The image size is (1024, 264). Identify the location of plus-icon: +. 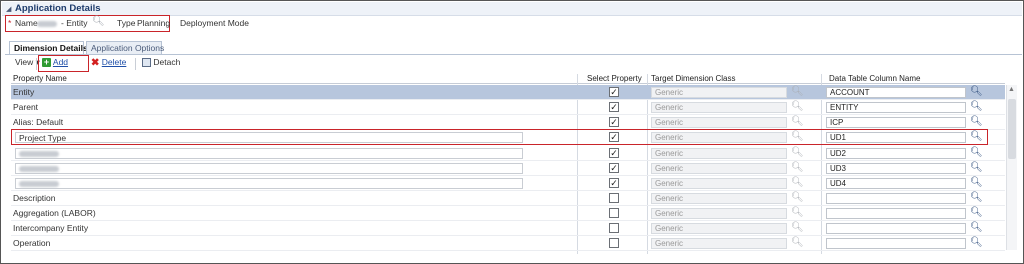
(46, 62).